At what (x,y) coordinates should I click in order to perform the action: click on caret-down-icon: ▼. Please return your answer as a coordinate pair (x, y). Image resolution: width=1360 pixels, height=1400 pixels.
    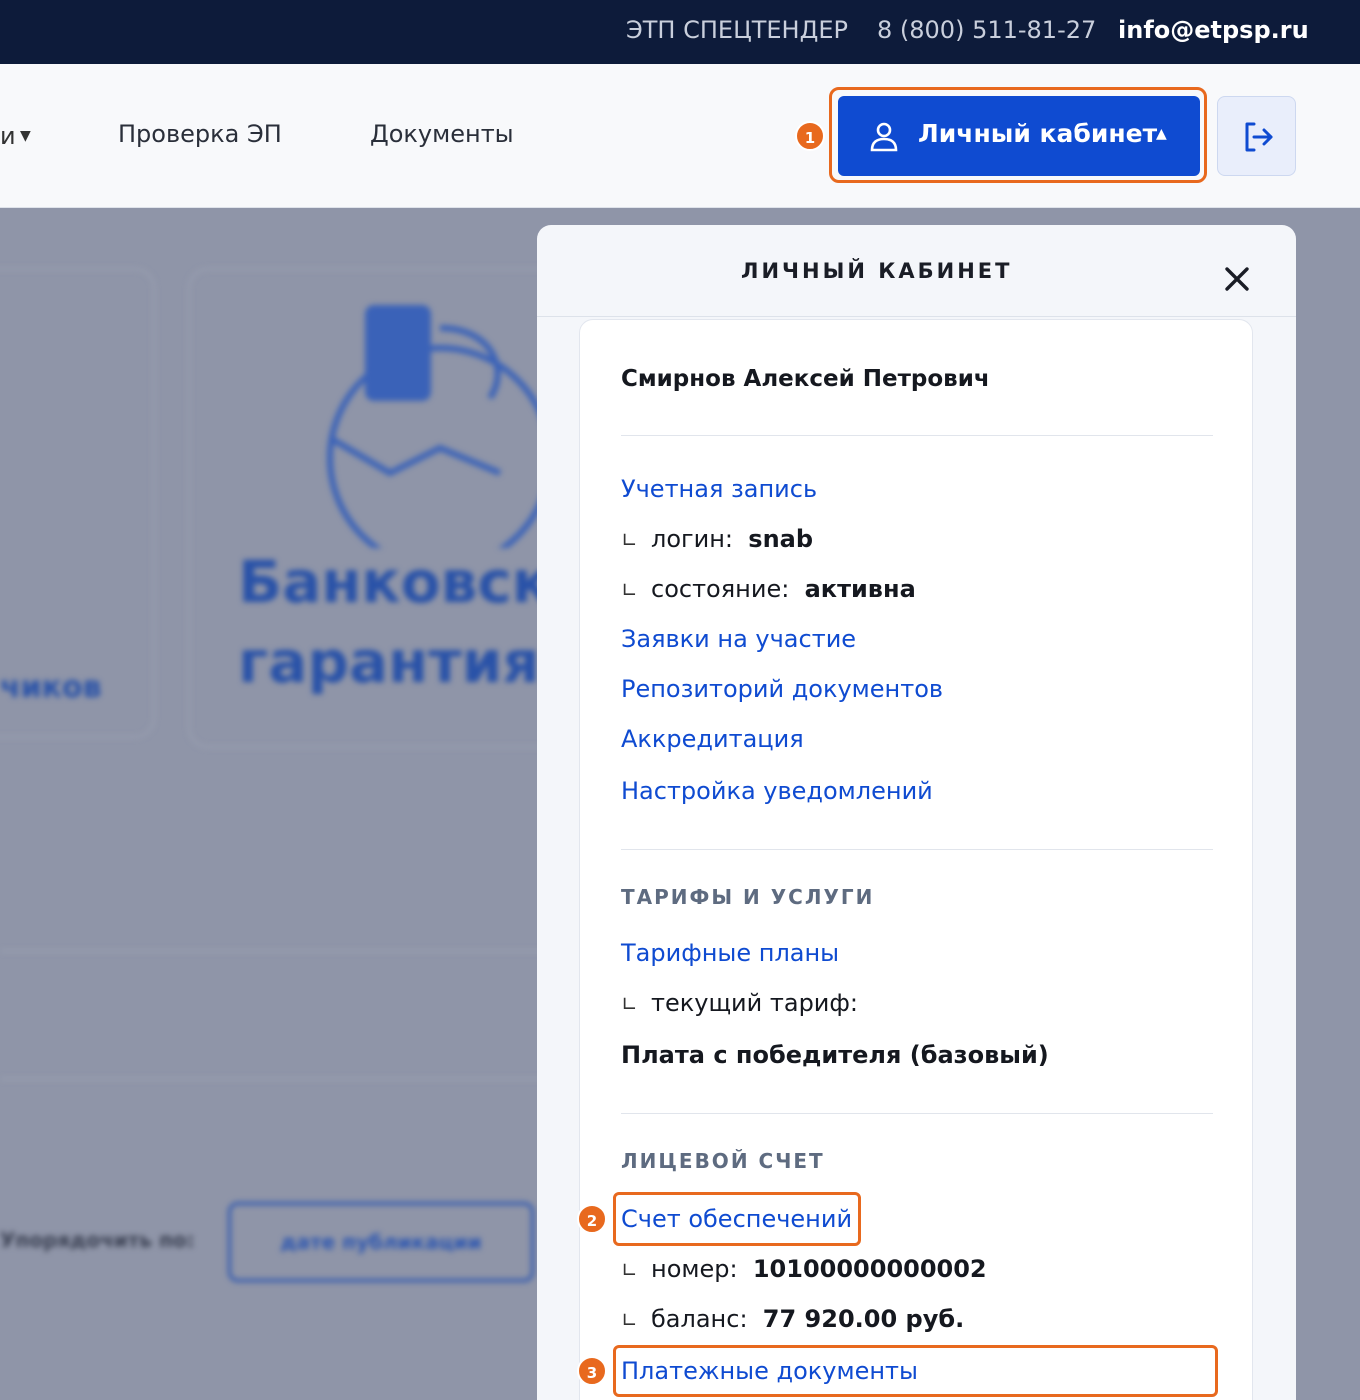
    Looking at the image, I should click on (25, 136).